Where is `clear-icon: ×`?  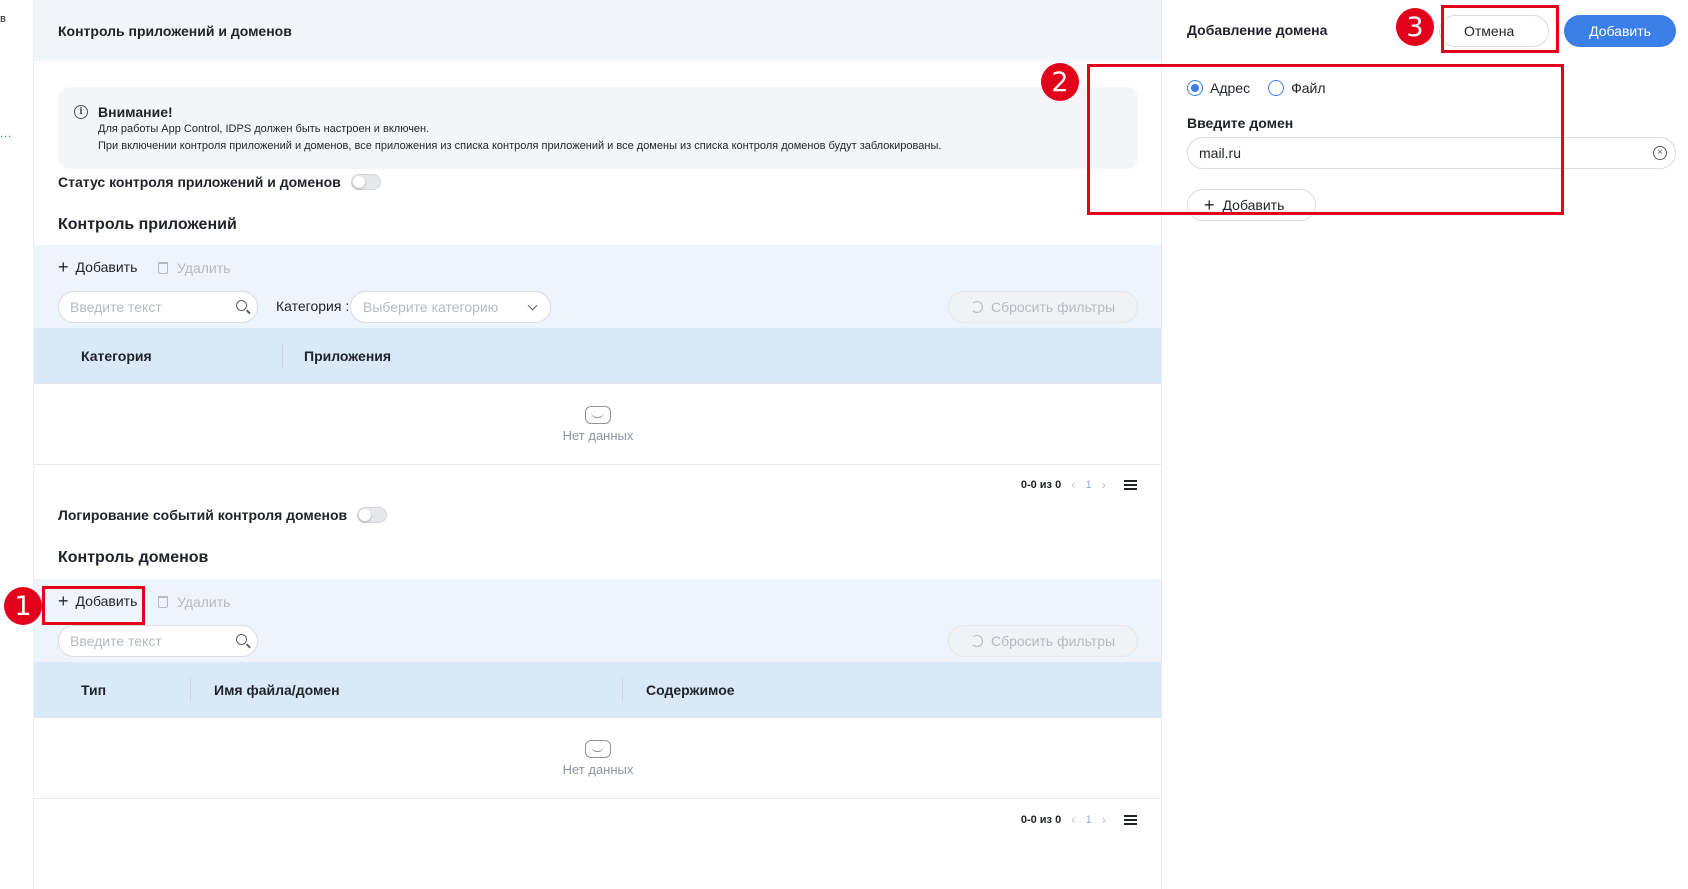 clear-icon: × is located at coordinates (1660, 153).